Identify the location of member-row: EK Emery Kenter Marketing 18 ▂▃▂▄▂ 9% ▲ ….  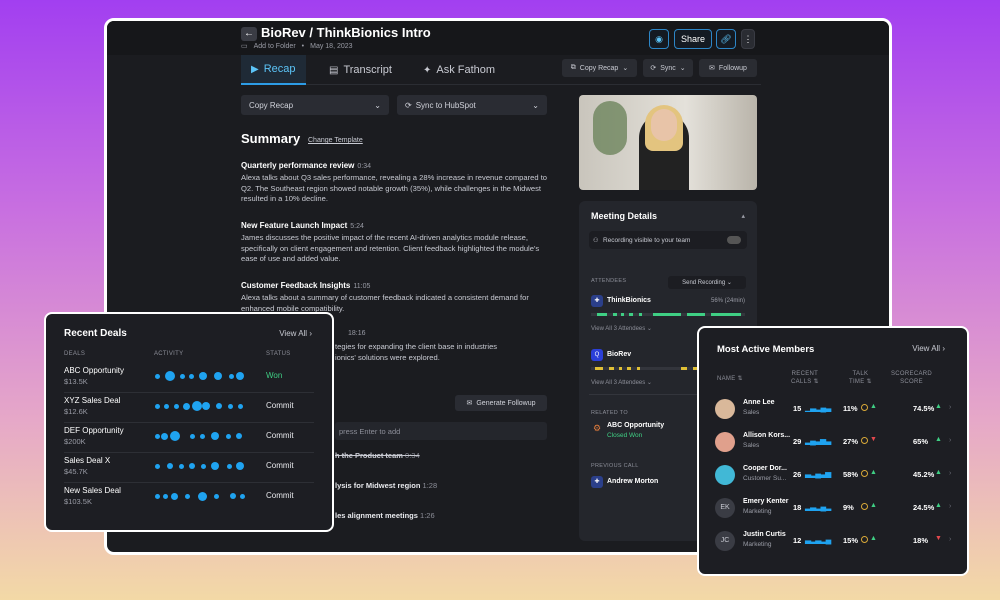
(835, 509).